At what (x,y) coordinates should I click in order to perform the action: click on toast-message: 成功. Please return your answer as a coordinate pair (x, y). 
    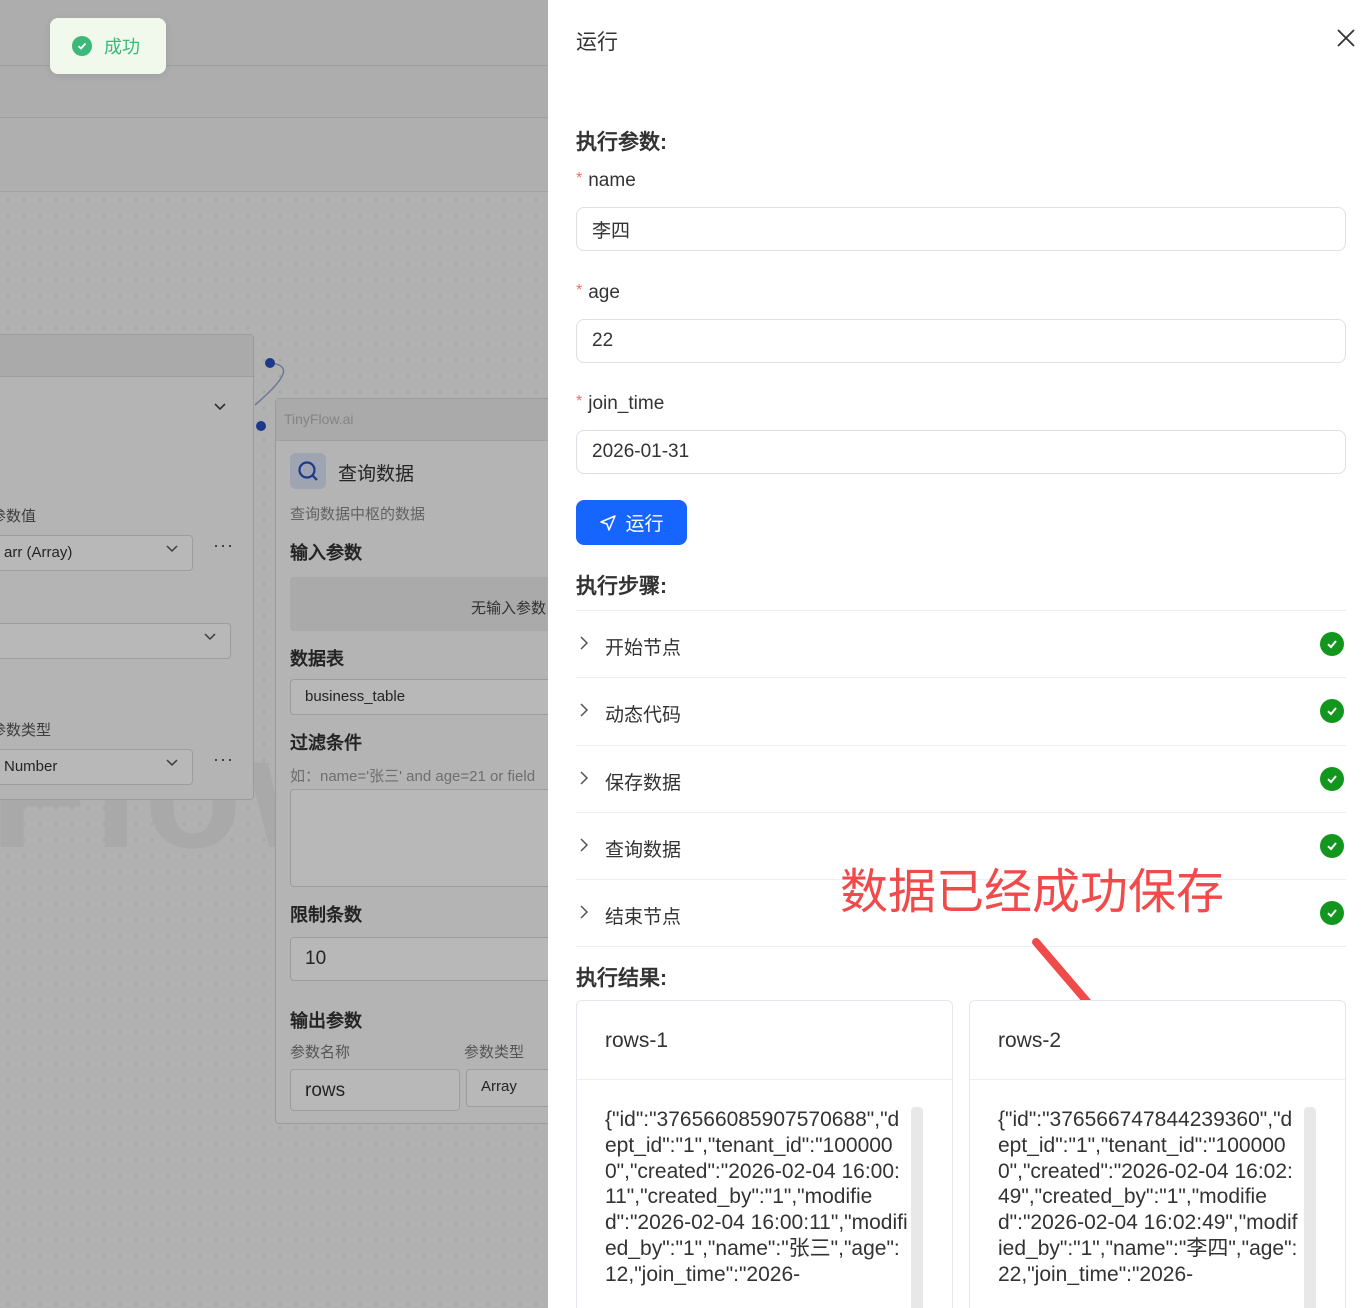
    Looking at the image, I should click on (122, 47).